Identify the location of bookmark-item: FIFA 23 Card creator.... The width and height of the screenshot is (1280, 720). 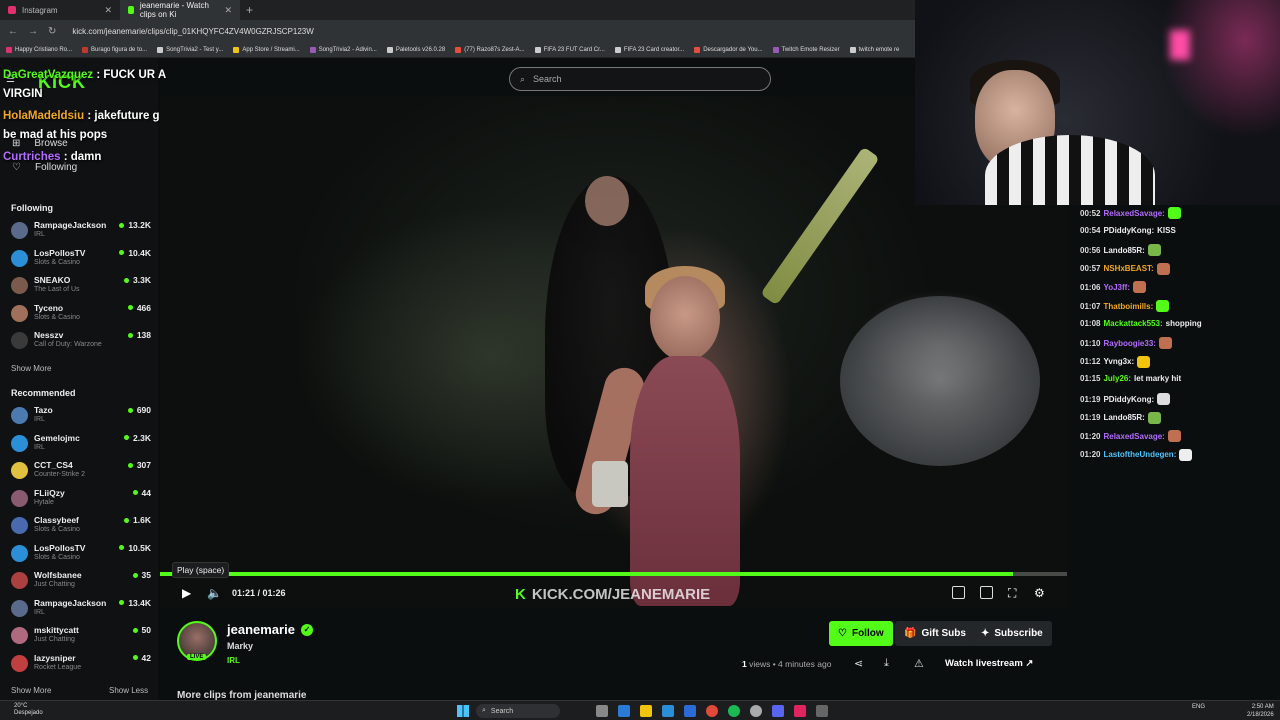
(649, 49).